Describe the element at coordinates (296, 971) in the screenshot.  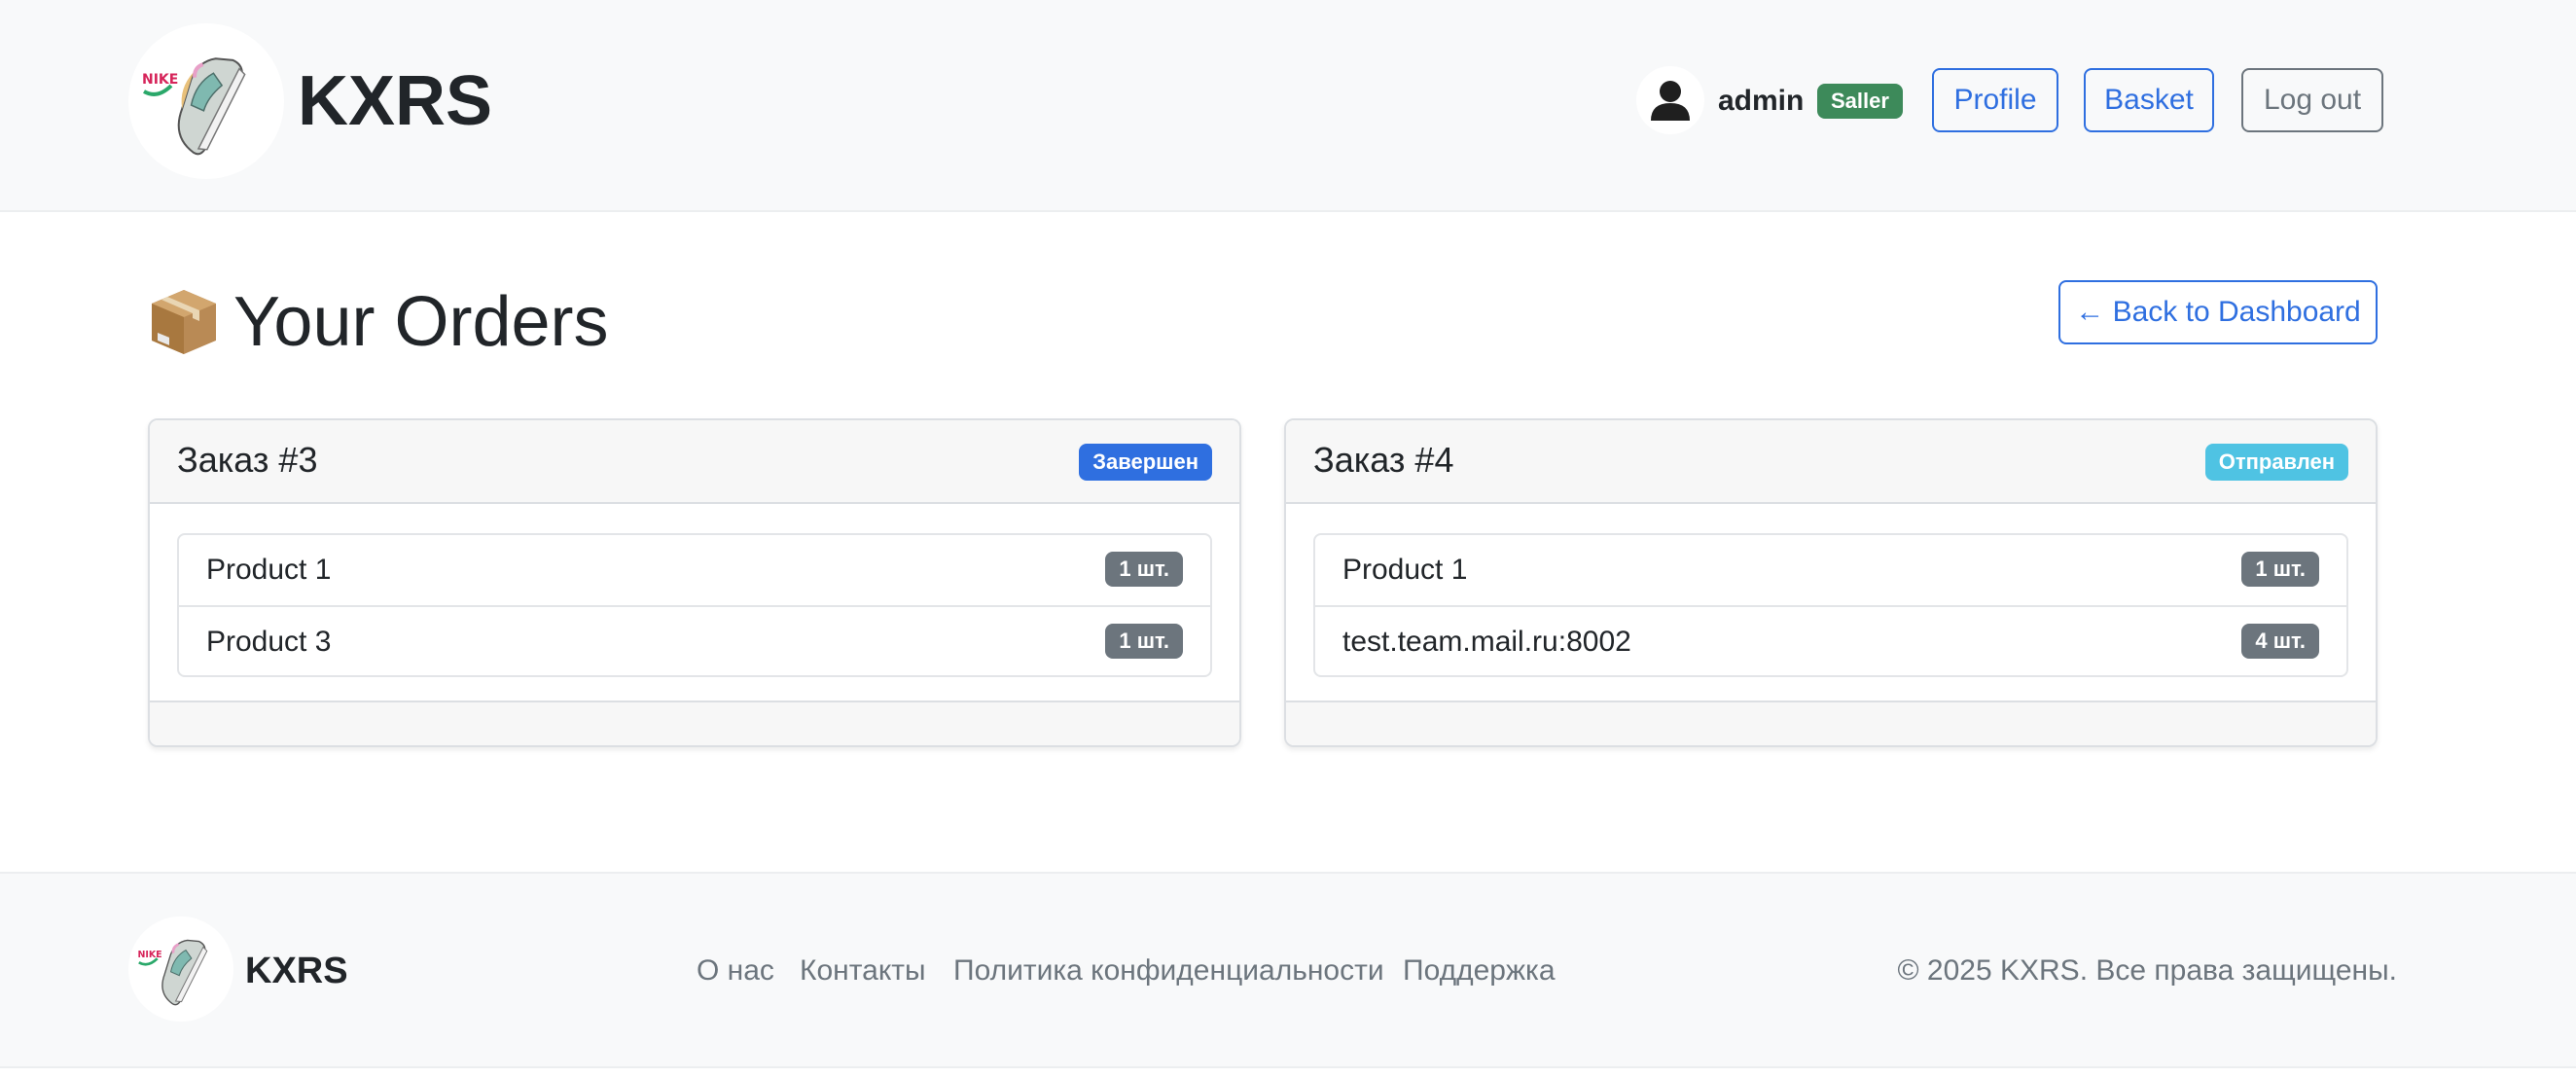
I see `footer-brand-name: KXRS` at that location.